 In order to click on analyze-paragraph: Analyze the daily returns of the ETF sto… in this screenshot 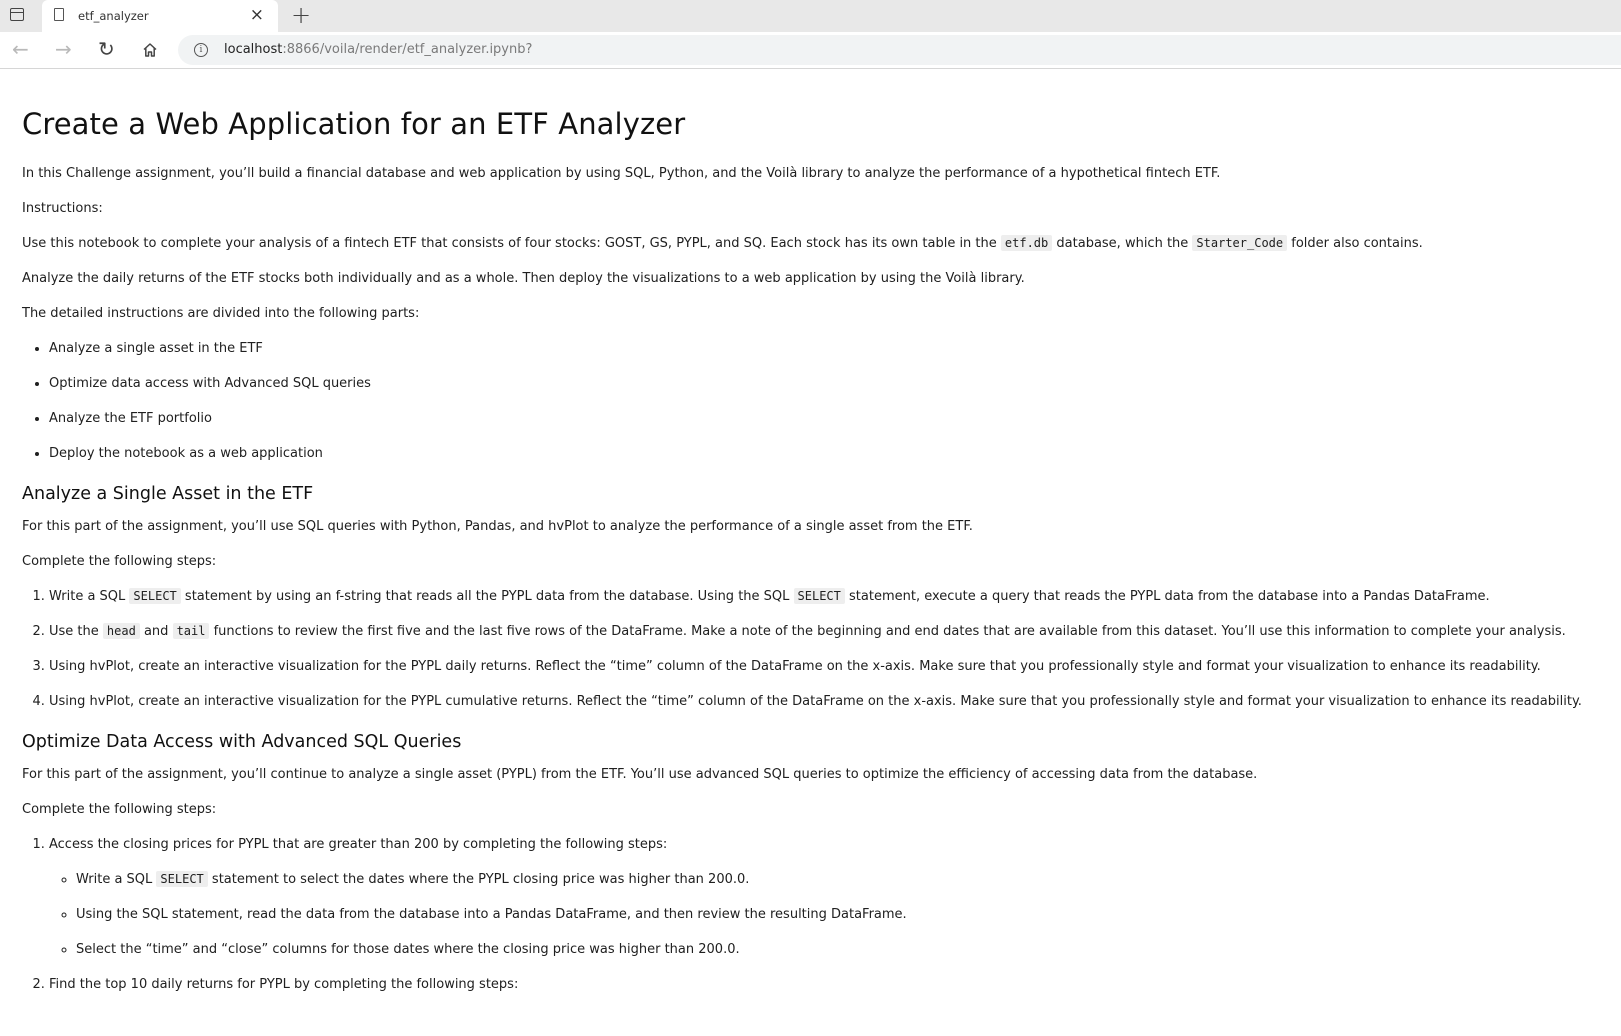, I will do `click(523, 278)`.